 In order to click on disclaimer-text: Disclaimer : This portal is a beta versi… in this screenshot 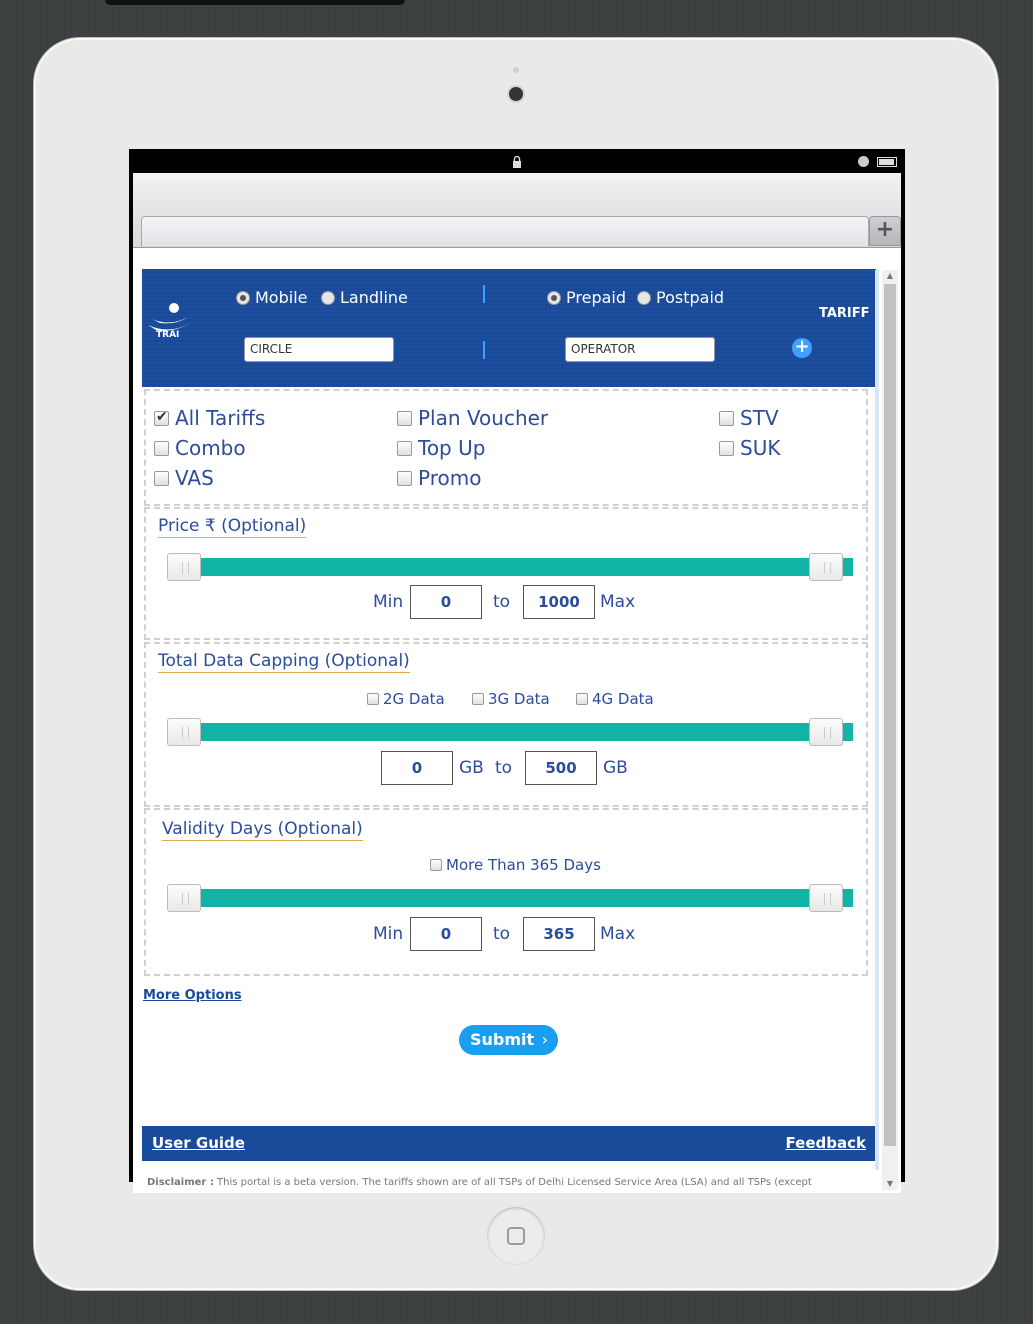, I will do `click(510, 1183)`.